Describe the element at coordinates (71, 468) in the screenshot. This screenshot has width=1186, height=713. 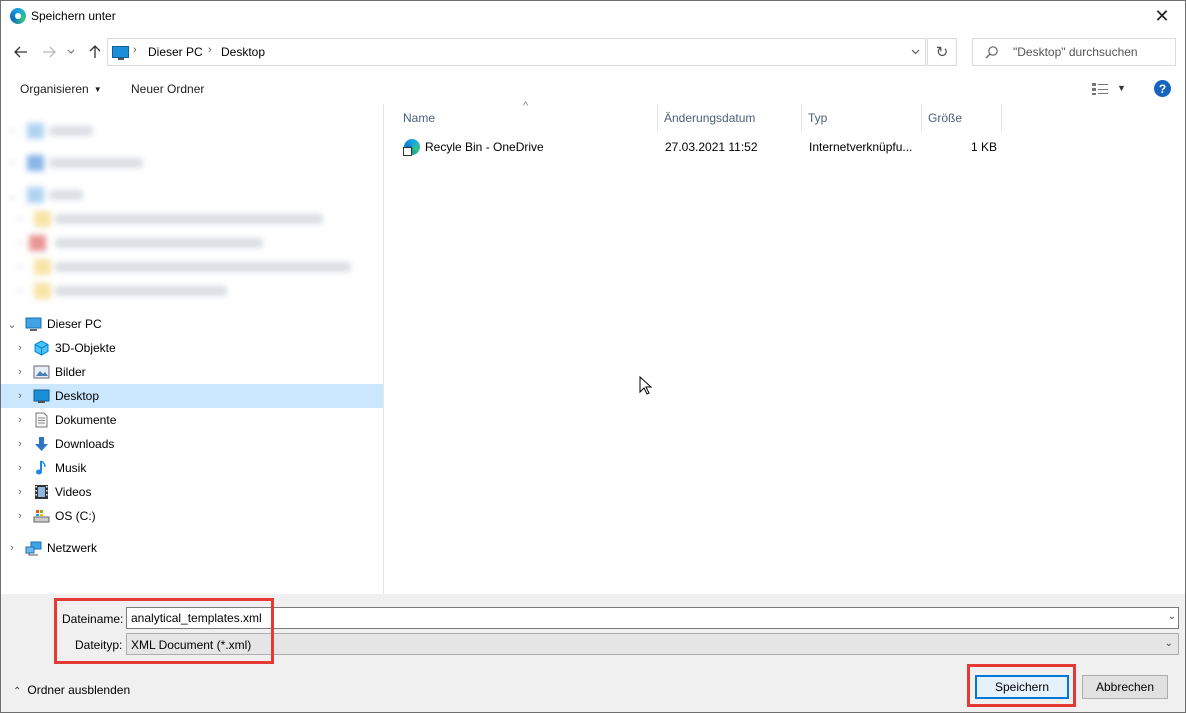
I see `tree-item-label: Musik` at that location.